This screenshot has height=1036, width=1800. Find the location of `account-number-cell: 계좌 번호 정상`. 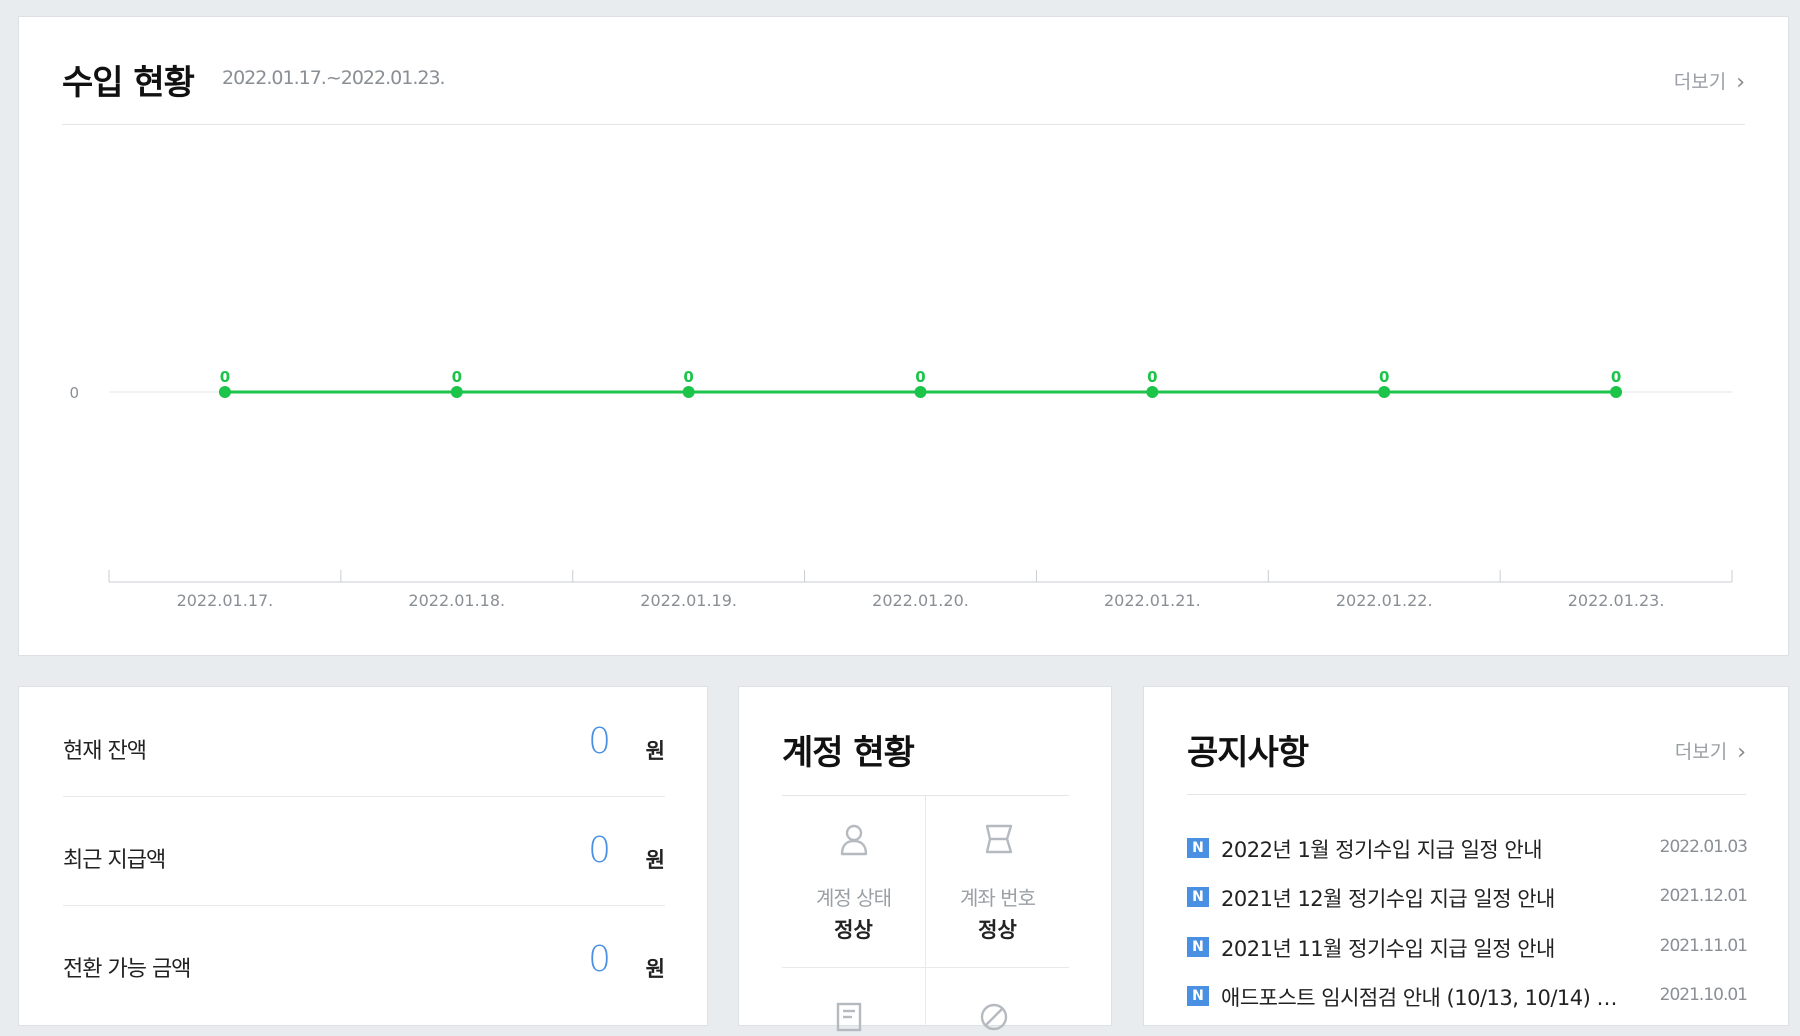

account-number-cell: 계좌 번호 정상 is located at coordinates (997, 882).